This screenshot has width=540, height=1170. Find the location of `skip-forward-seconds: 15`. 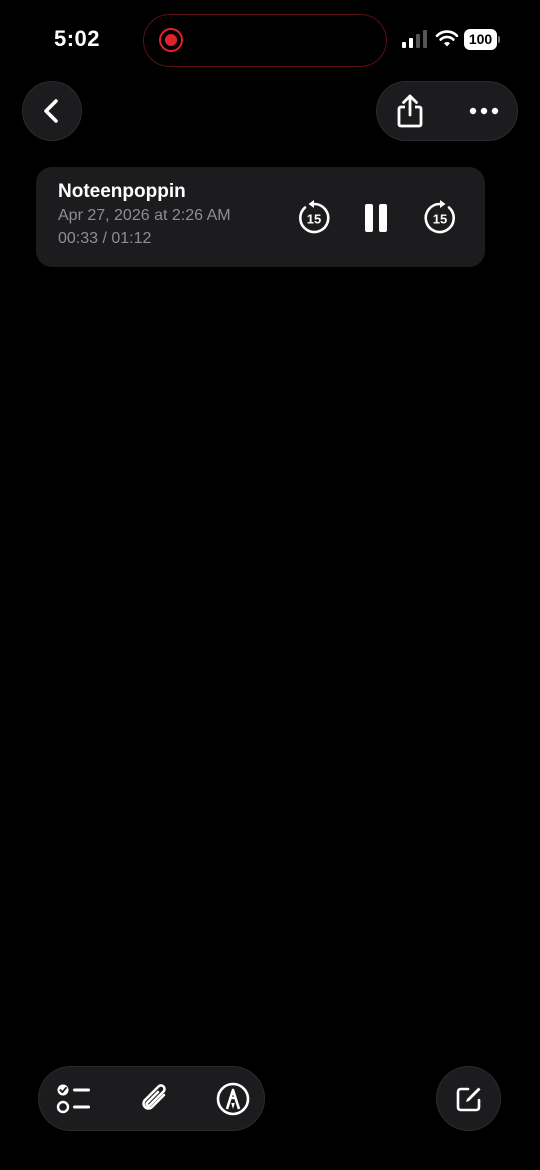

skip-forward-seconds: 15 is located at coordinates (440, 219).